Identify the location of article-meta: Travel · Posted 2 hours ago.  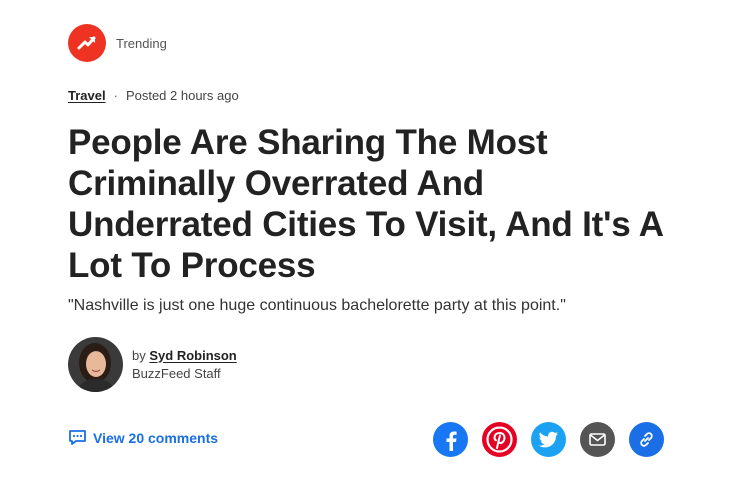
(153, 95).